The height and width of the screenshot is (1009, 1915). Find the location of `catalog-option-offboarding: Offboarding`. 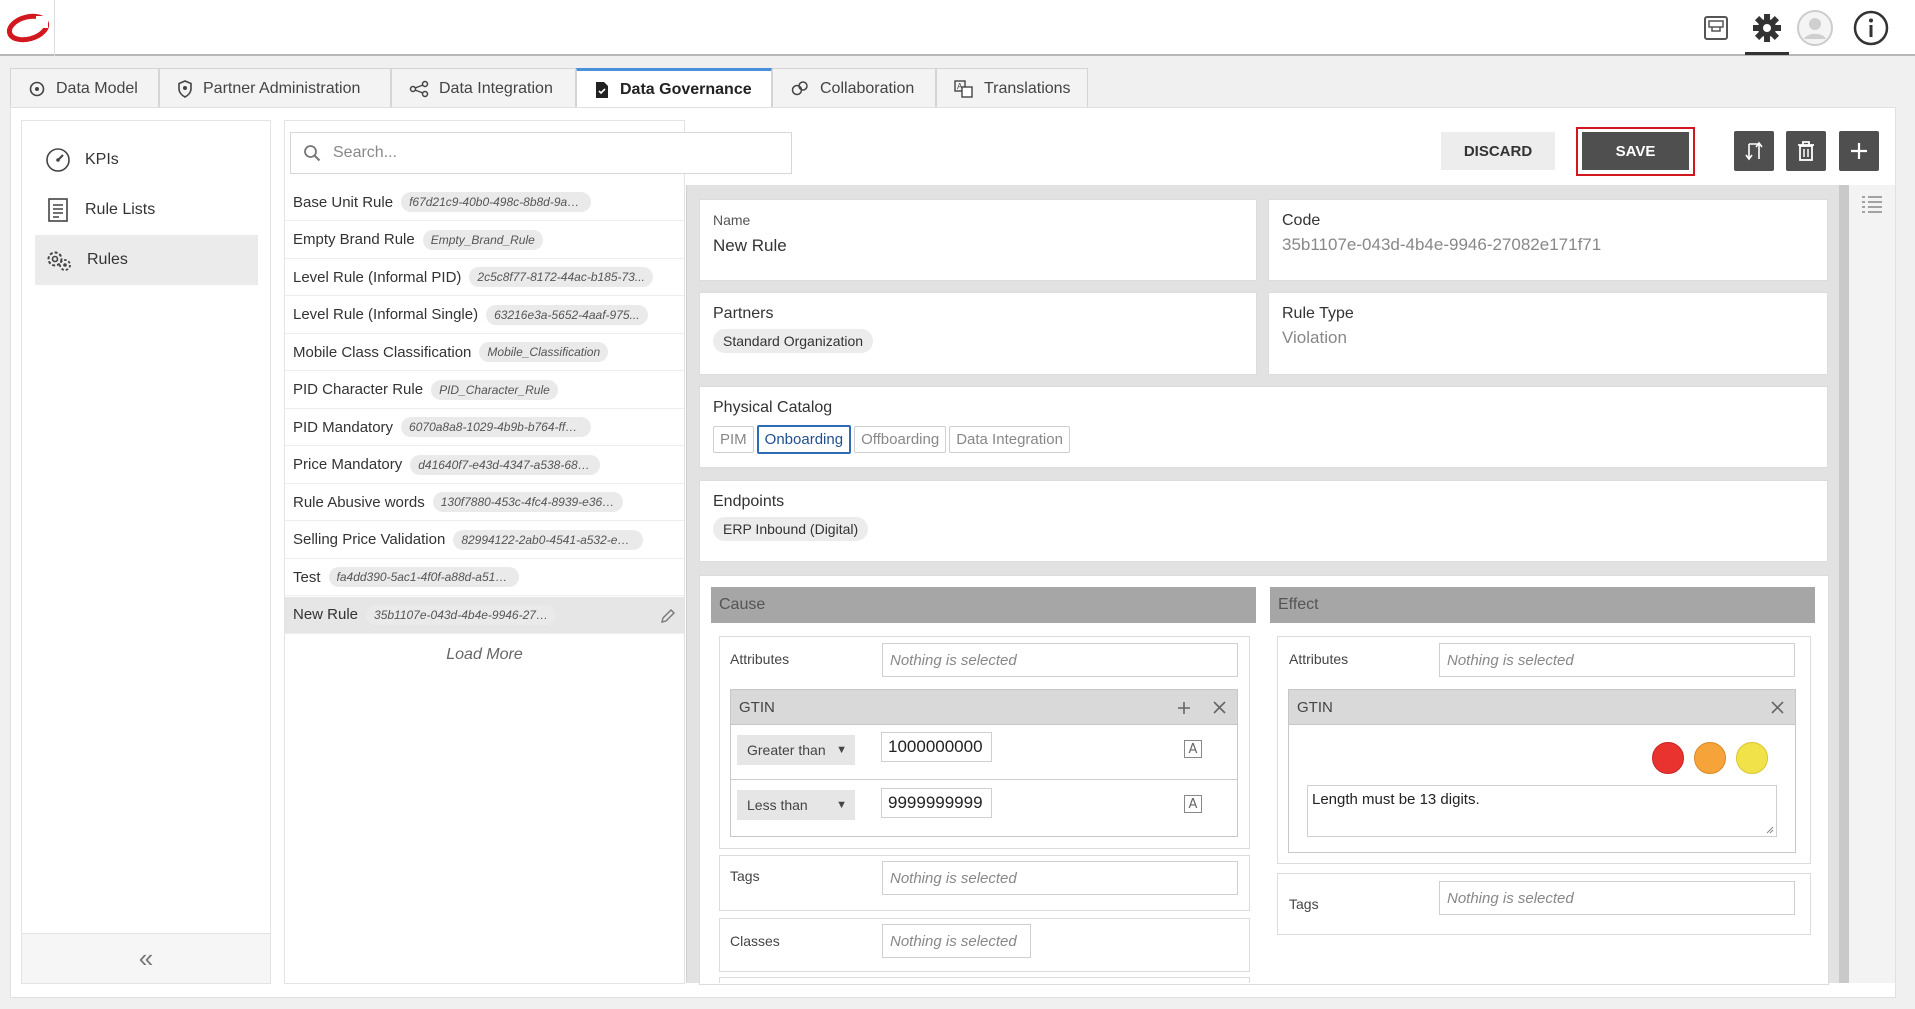

catalog-option-offboarding: Offboarding is located at coordinates (900, 439).